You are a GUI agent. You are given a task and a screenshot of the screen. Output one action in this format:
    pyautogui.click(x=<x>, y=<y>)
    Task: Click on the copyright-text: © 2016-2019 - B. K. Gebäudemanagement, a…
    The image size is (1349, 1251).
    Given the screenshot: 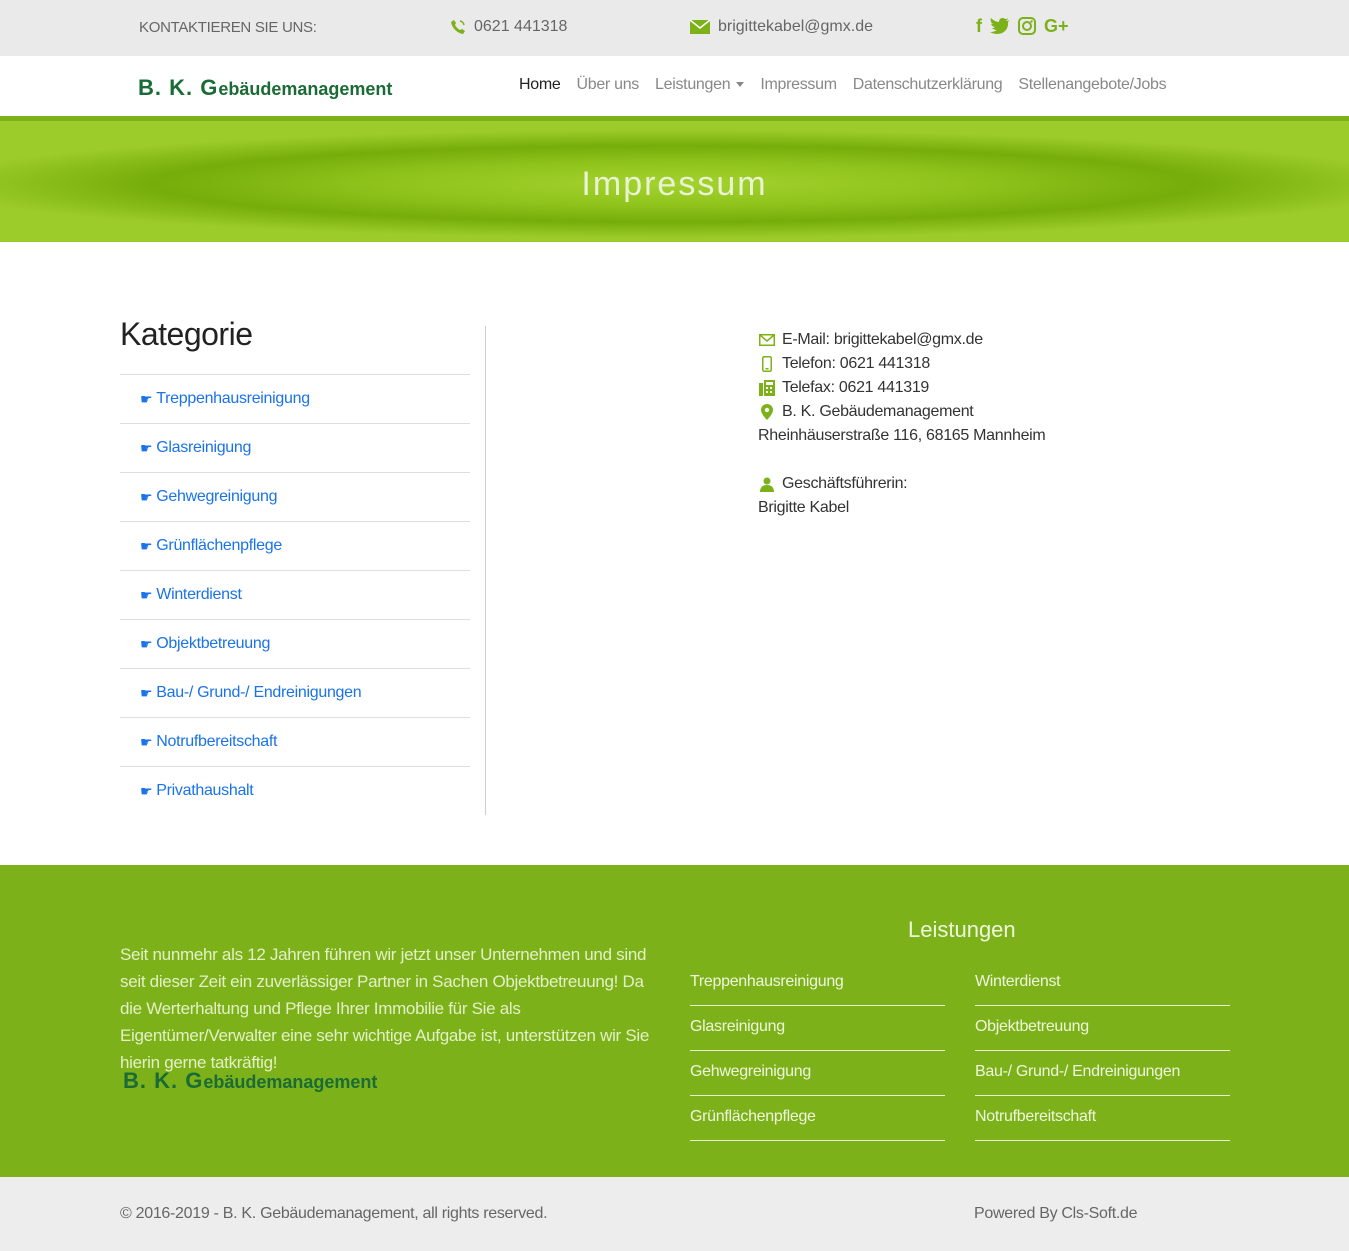 What is the action you would take?
    pyautogui.click(x=334, y=1213)
    